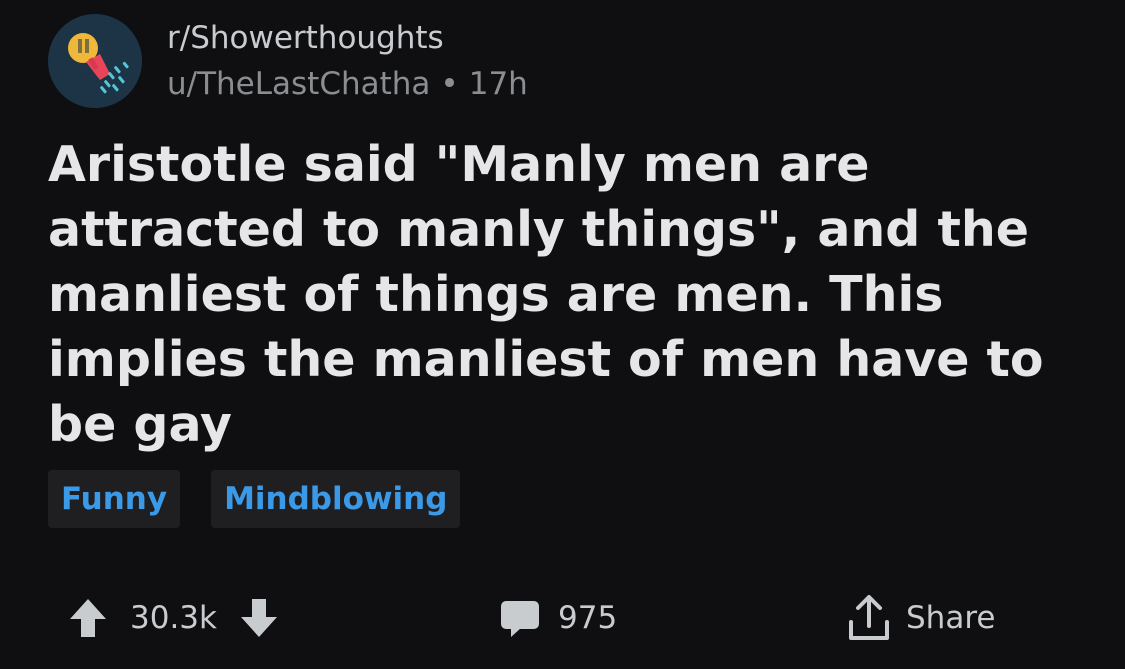  Describe the element at coordinates (298, 84) in the screenshot. I see `author-name: u/TheLastChatha` at that location.